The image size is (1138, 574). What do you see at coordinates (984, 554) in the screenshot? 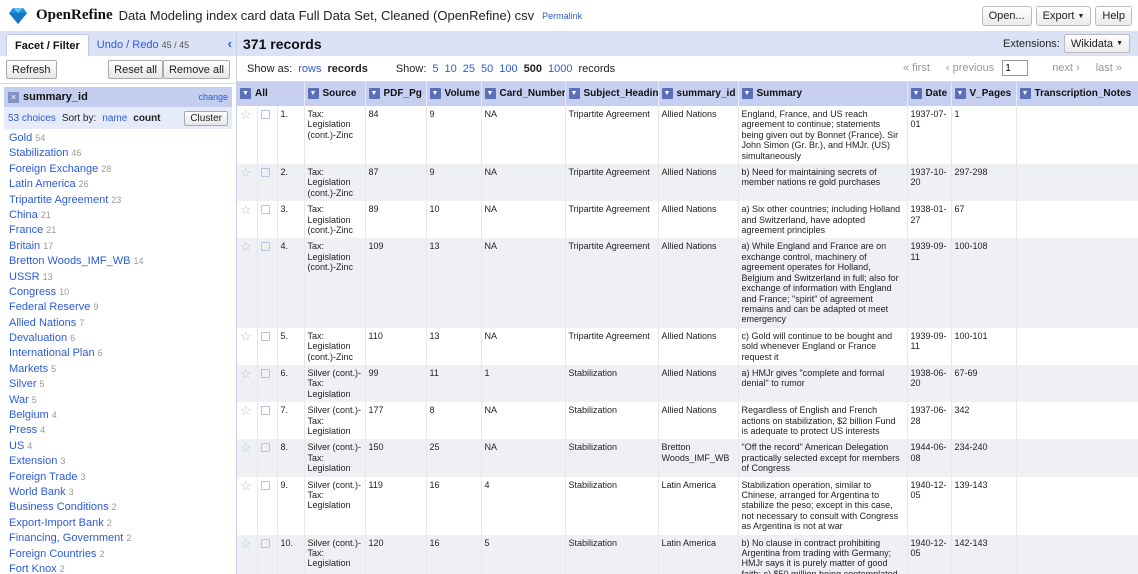
I see `cell-vpages: 142-143` at bounding box center [984, 554].